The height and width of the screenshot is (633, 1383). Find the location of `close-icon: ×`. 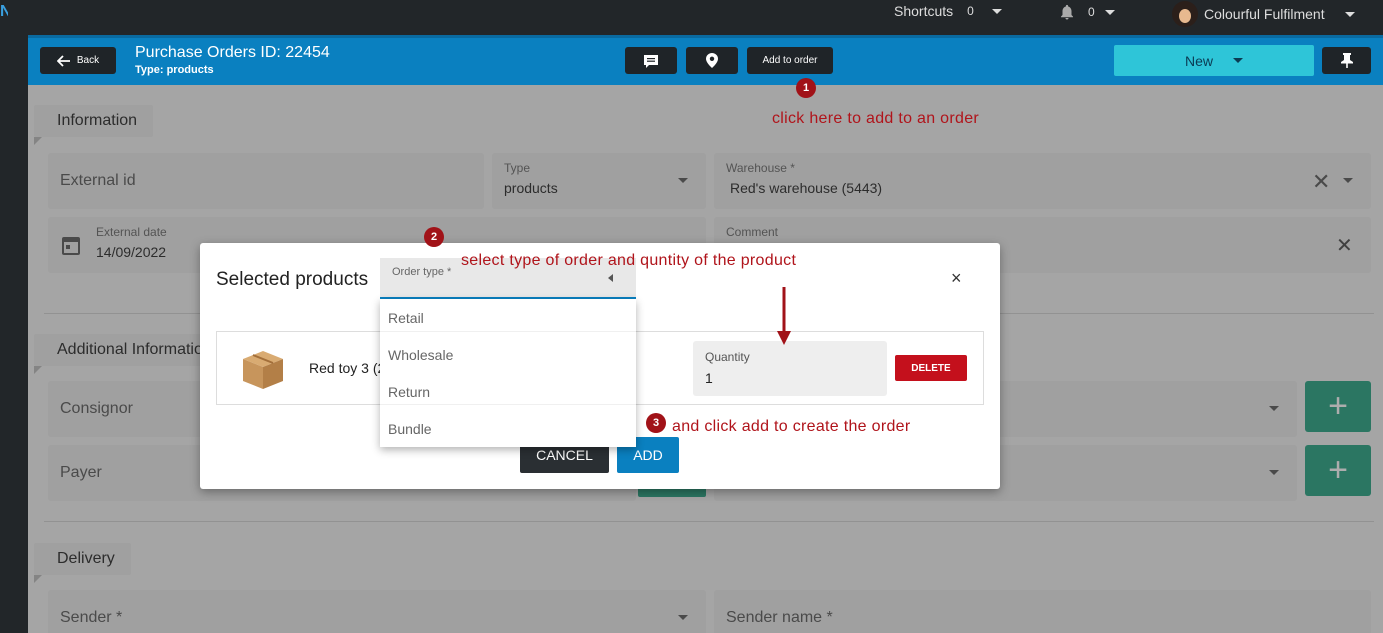

close-icon: × is located at coordinates (956, 278).